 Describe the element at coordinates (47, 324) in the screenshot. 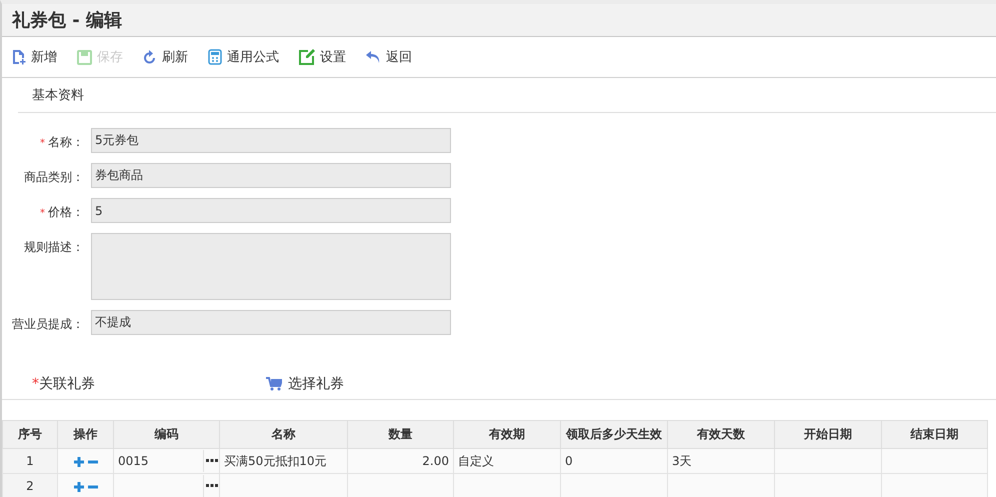

I see `field-label: 营业员提成：` at that location.